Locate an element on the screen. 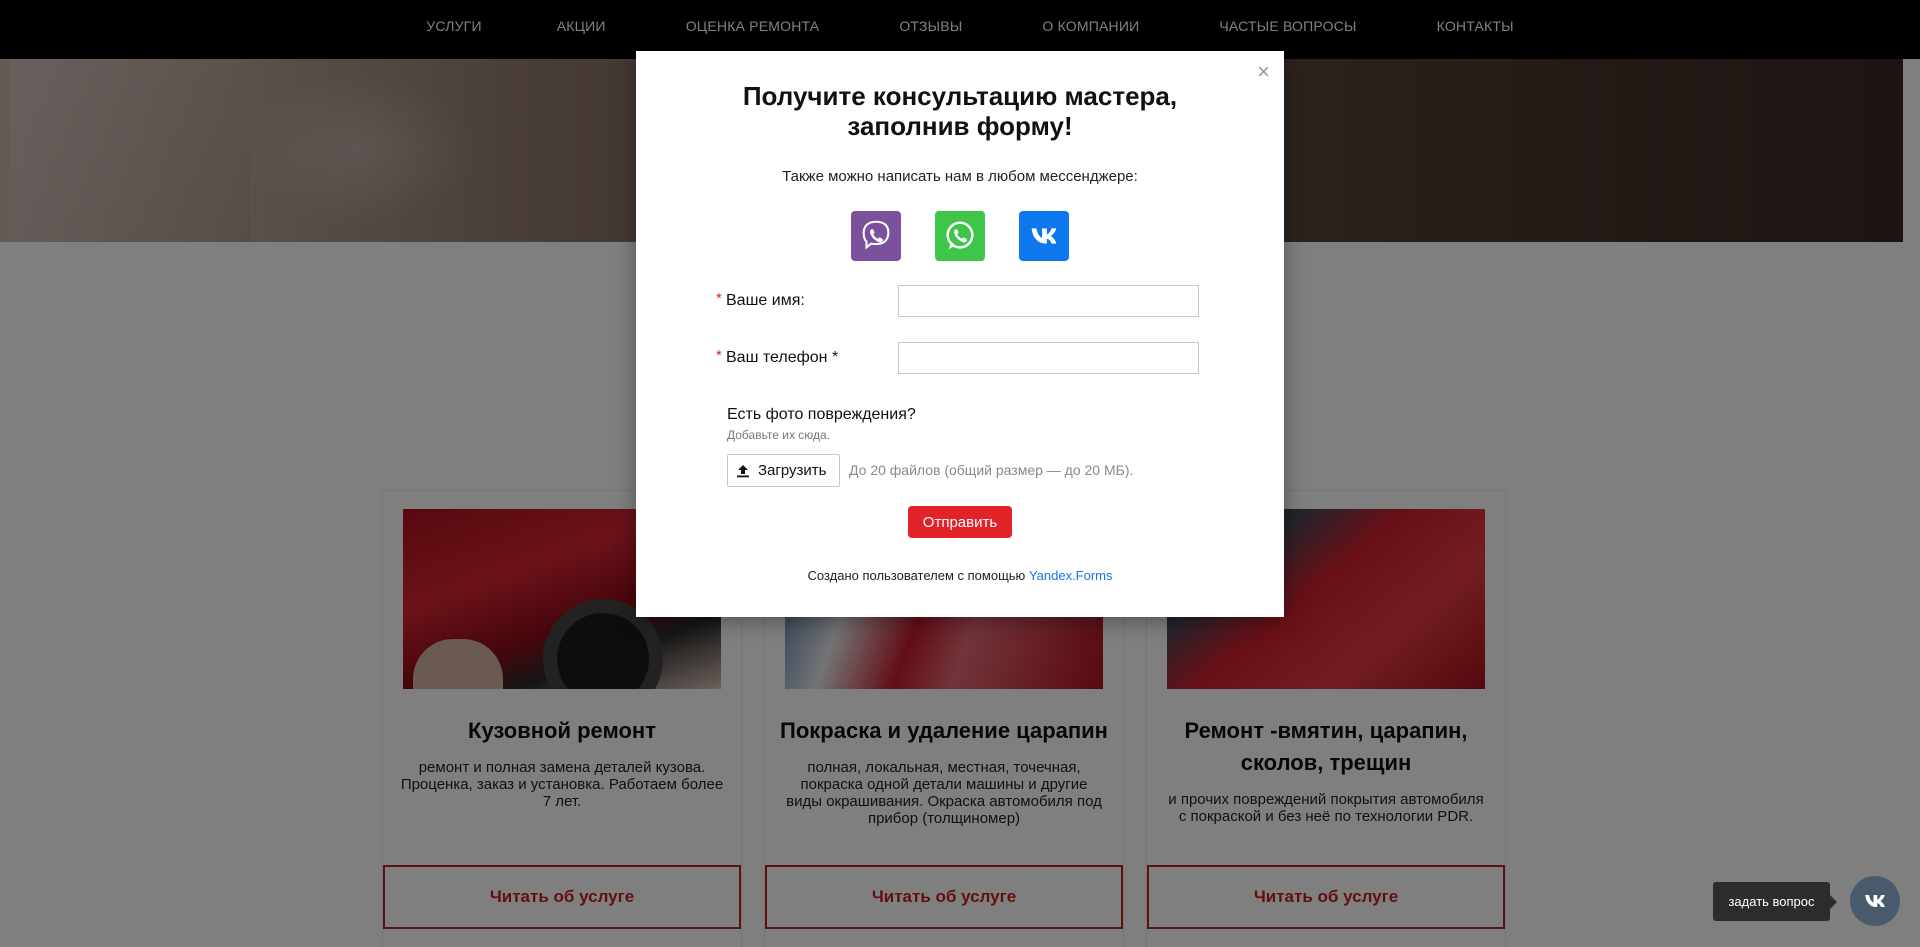 The width and height of the screenshot is (1920, 947). vk-chat-button is located at coordinates (1875, 901).